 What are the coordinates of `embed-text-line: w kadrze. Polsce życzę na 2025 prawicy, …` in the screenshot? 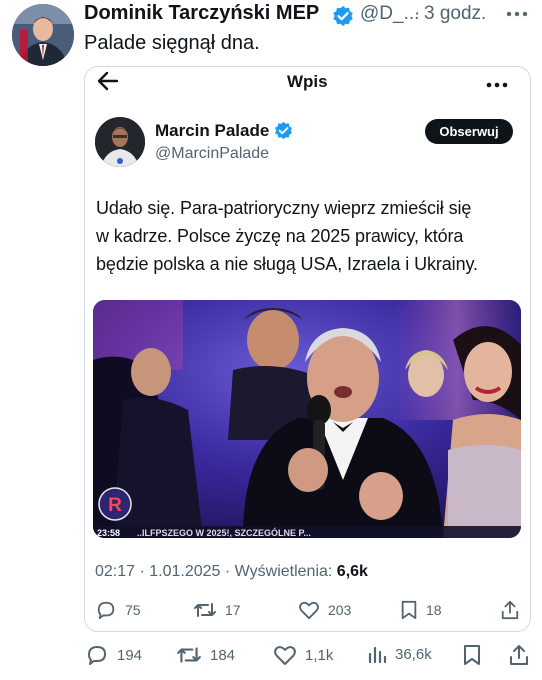 It's located at (280, 236).